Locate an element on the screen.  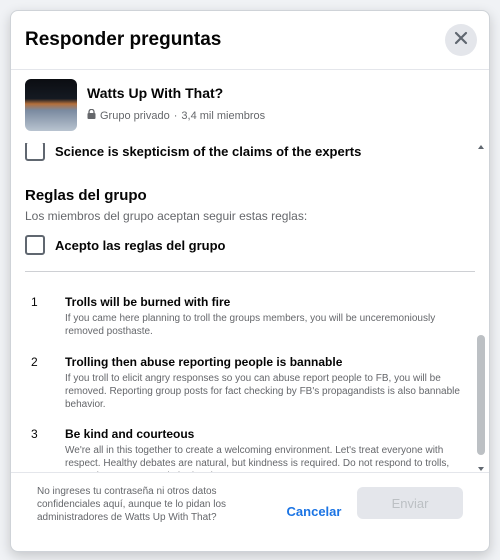
scrollbar-thumb is located at coordinates (481, 395).